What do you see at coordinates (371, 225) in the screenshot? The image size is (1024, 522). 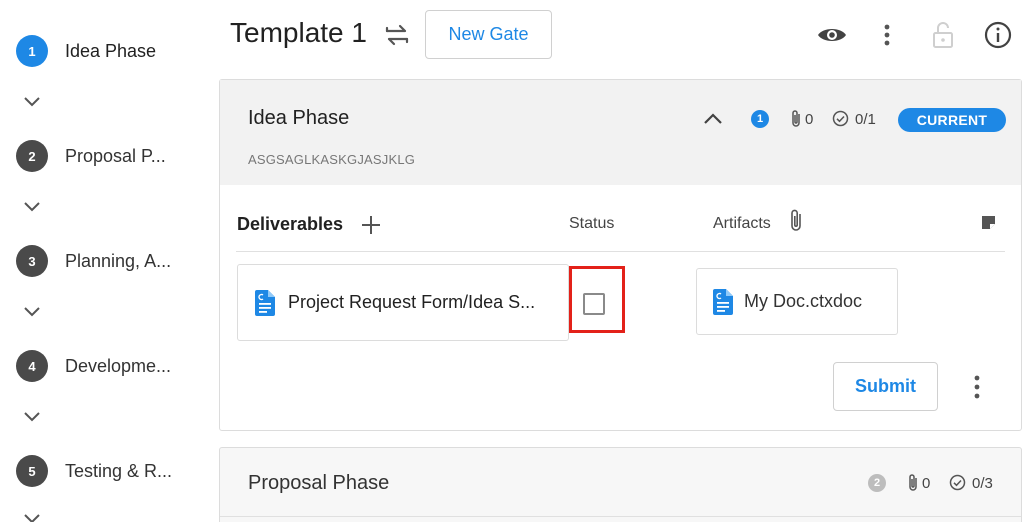 I see `add-icon` at bounding box center [371, 225].